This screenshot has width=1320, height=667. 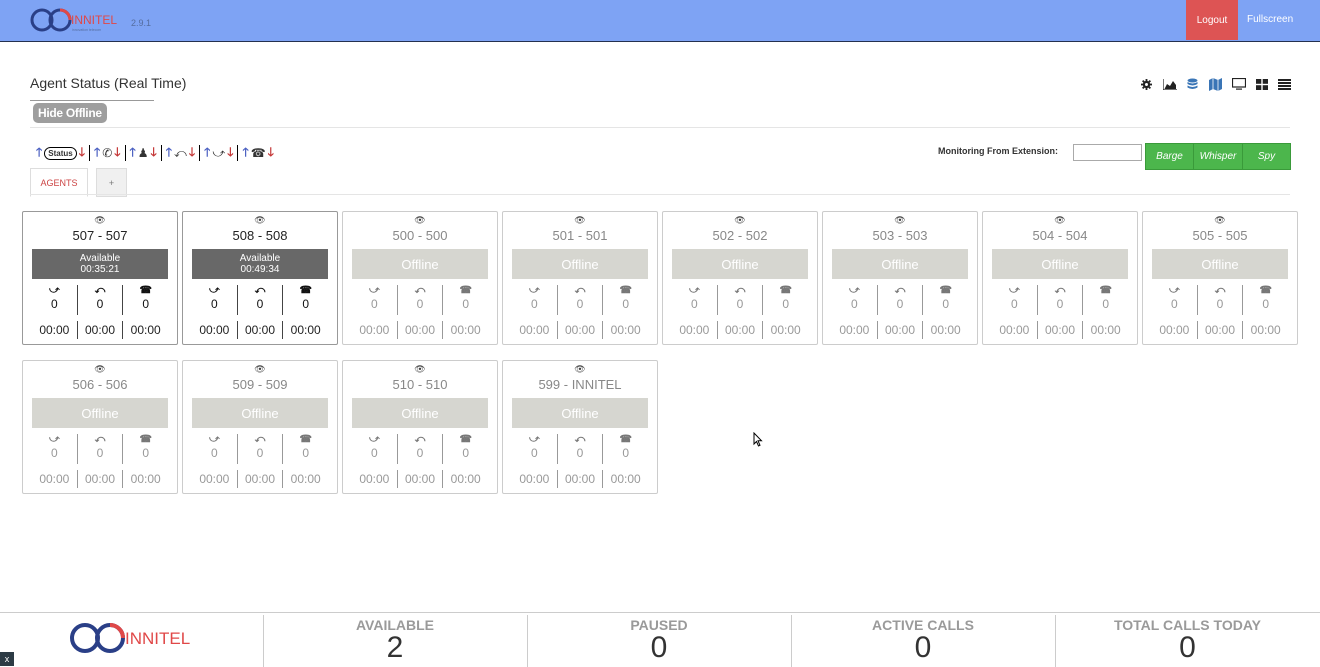 I want to click on agent-card: 👁 503 - 503 Offline ⤻ 0 ⤺ 0 ☎ 0 00:00 00:00 00:00, so click(x=900, y=278).